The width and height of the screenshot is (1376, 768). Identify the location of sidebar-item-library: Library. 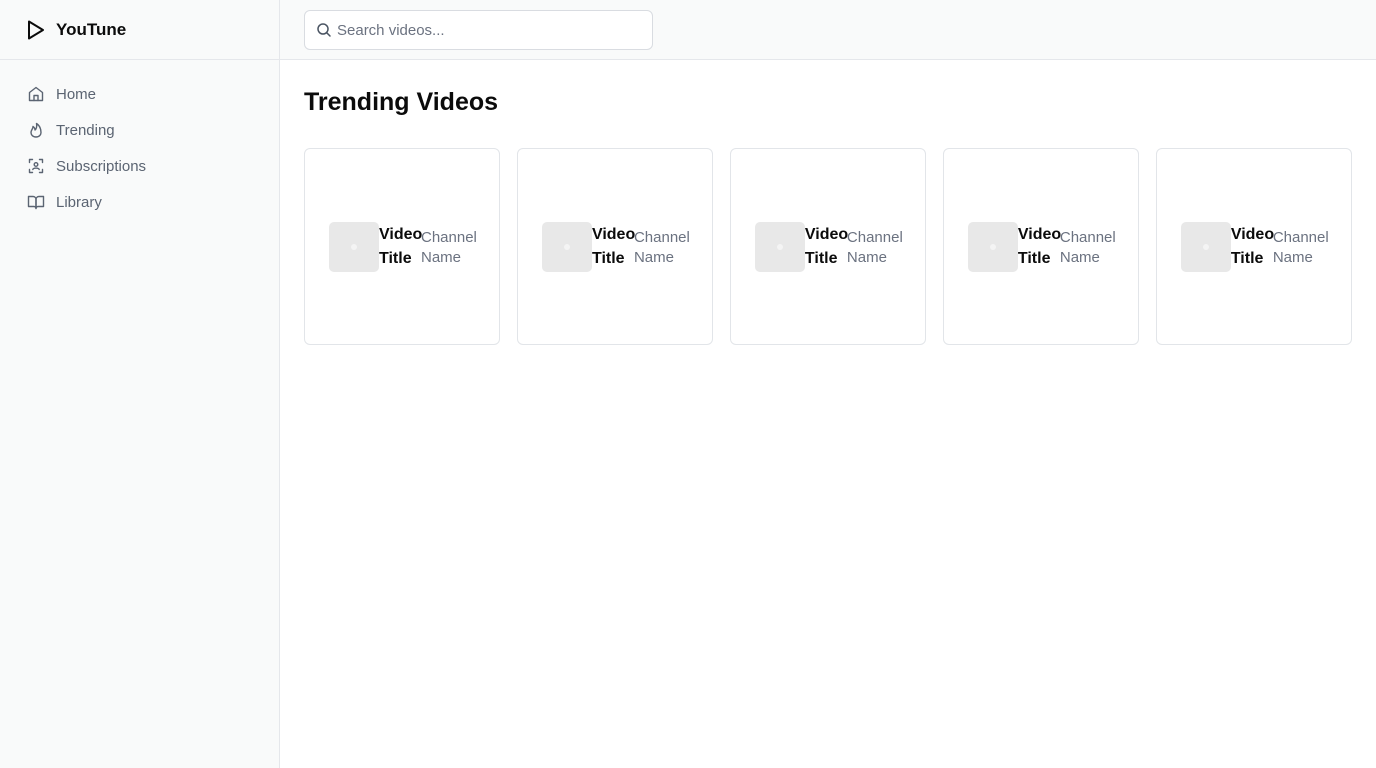
(139, 202).